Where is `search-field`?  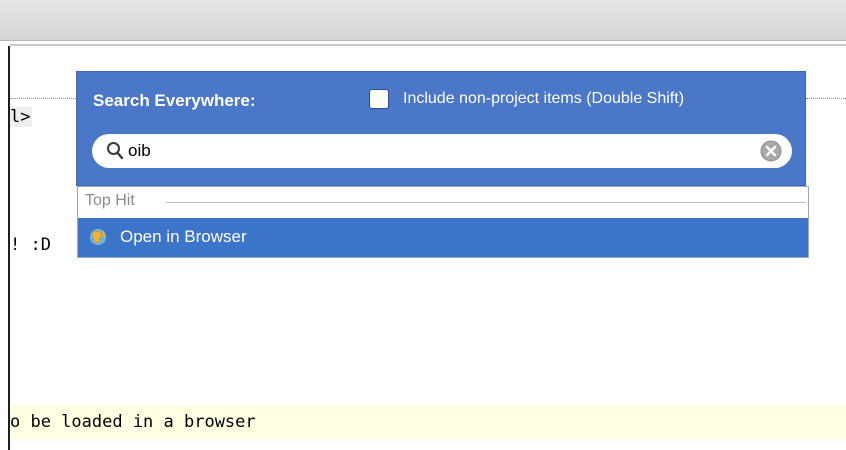 search-field is located at coordinates (442, 151).